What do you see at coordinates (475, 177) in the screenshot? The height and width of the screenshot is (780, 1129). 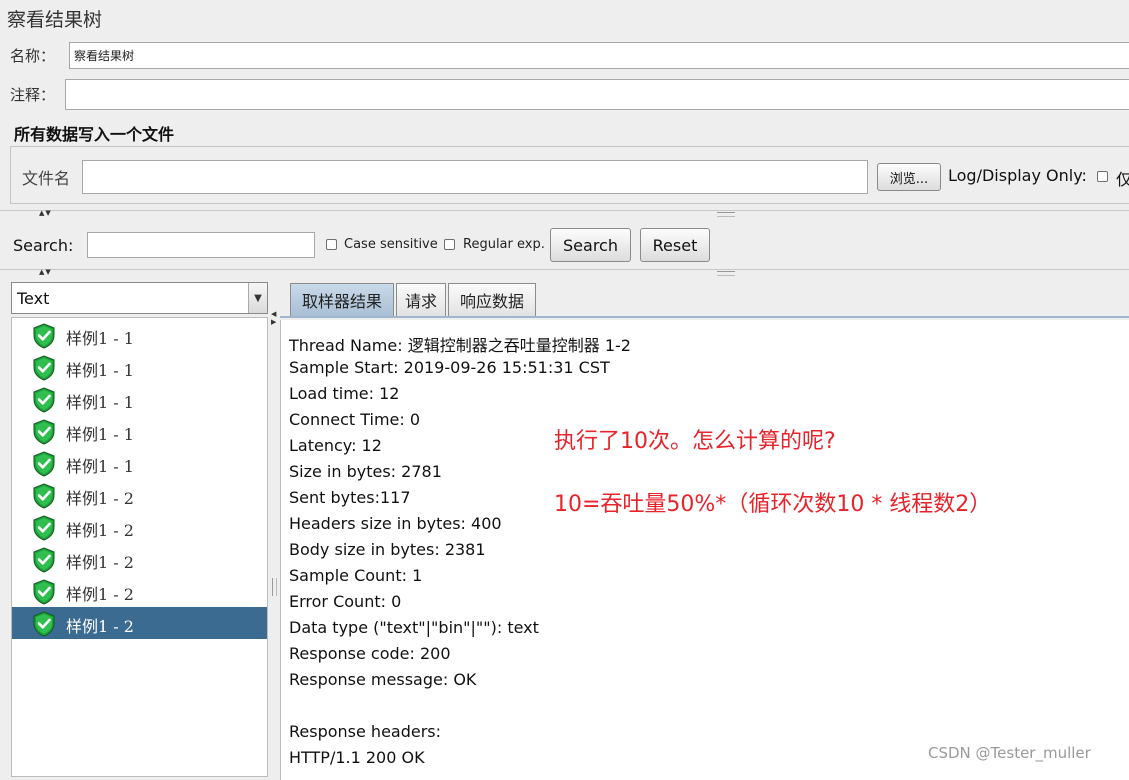 I see `file-name-input` at bounding box center [475, 177].